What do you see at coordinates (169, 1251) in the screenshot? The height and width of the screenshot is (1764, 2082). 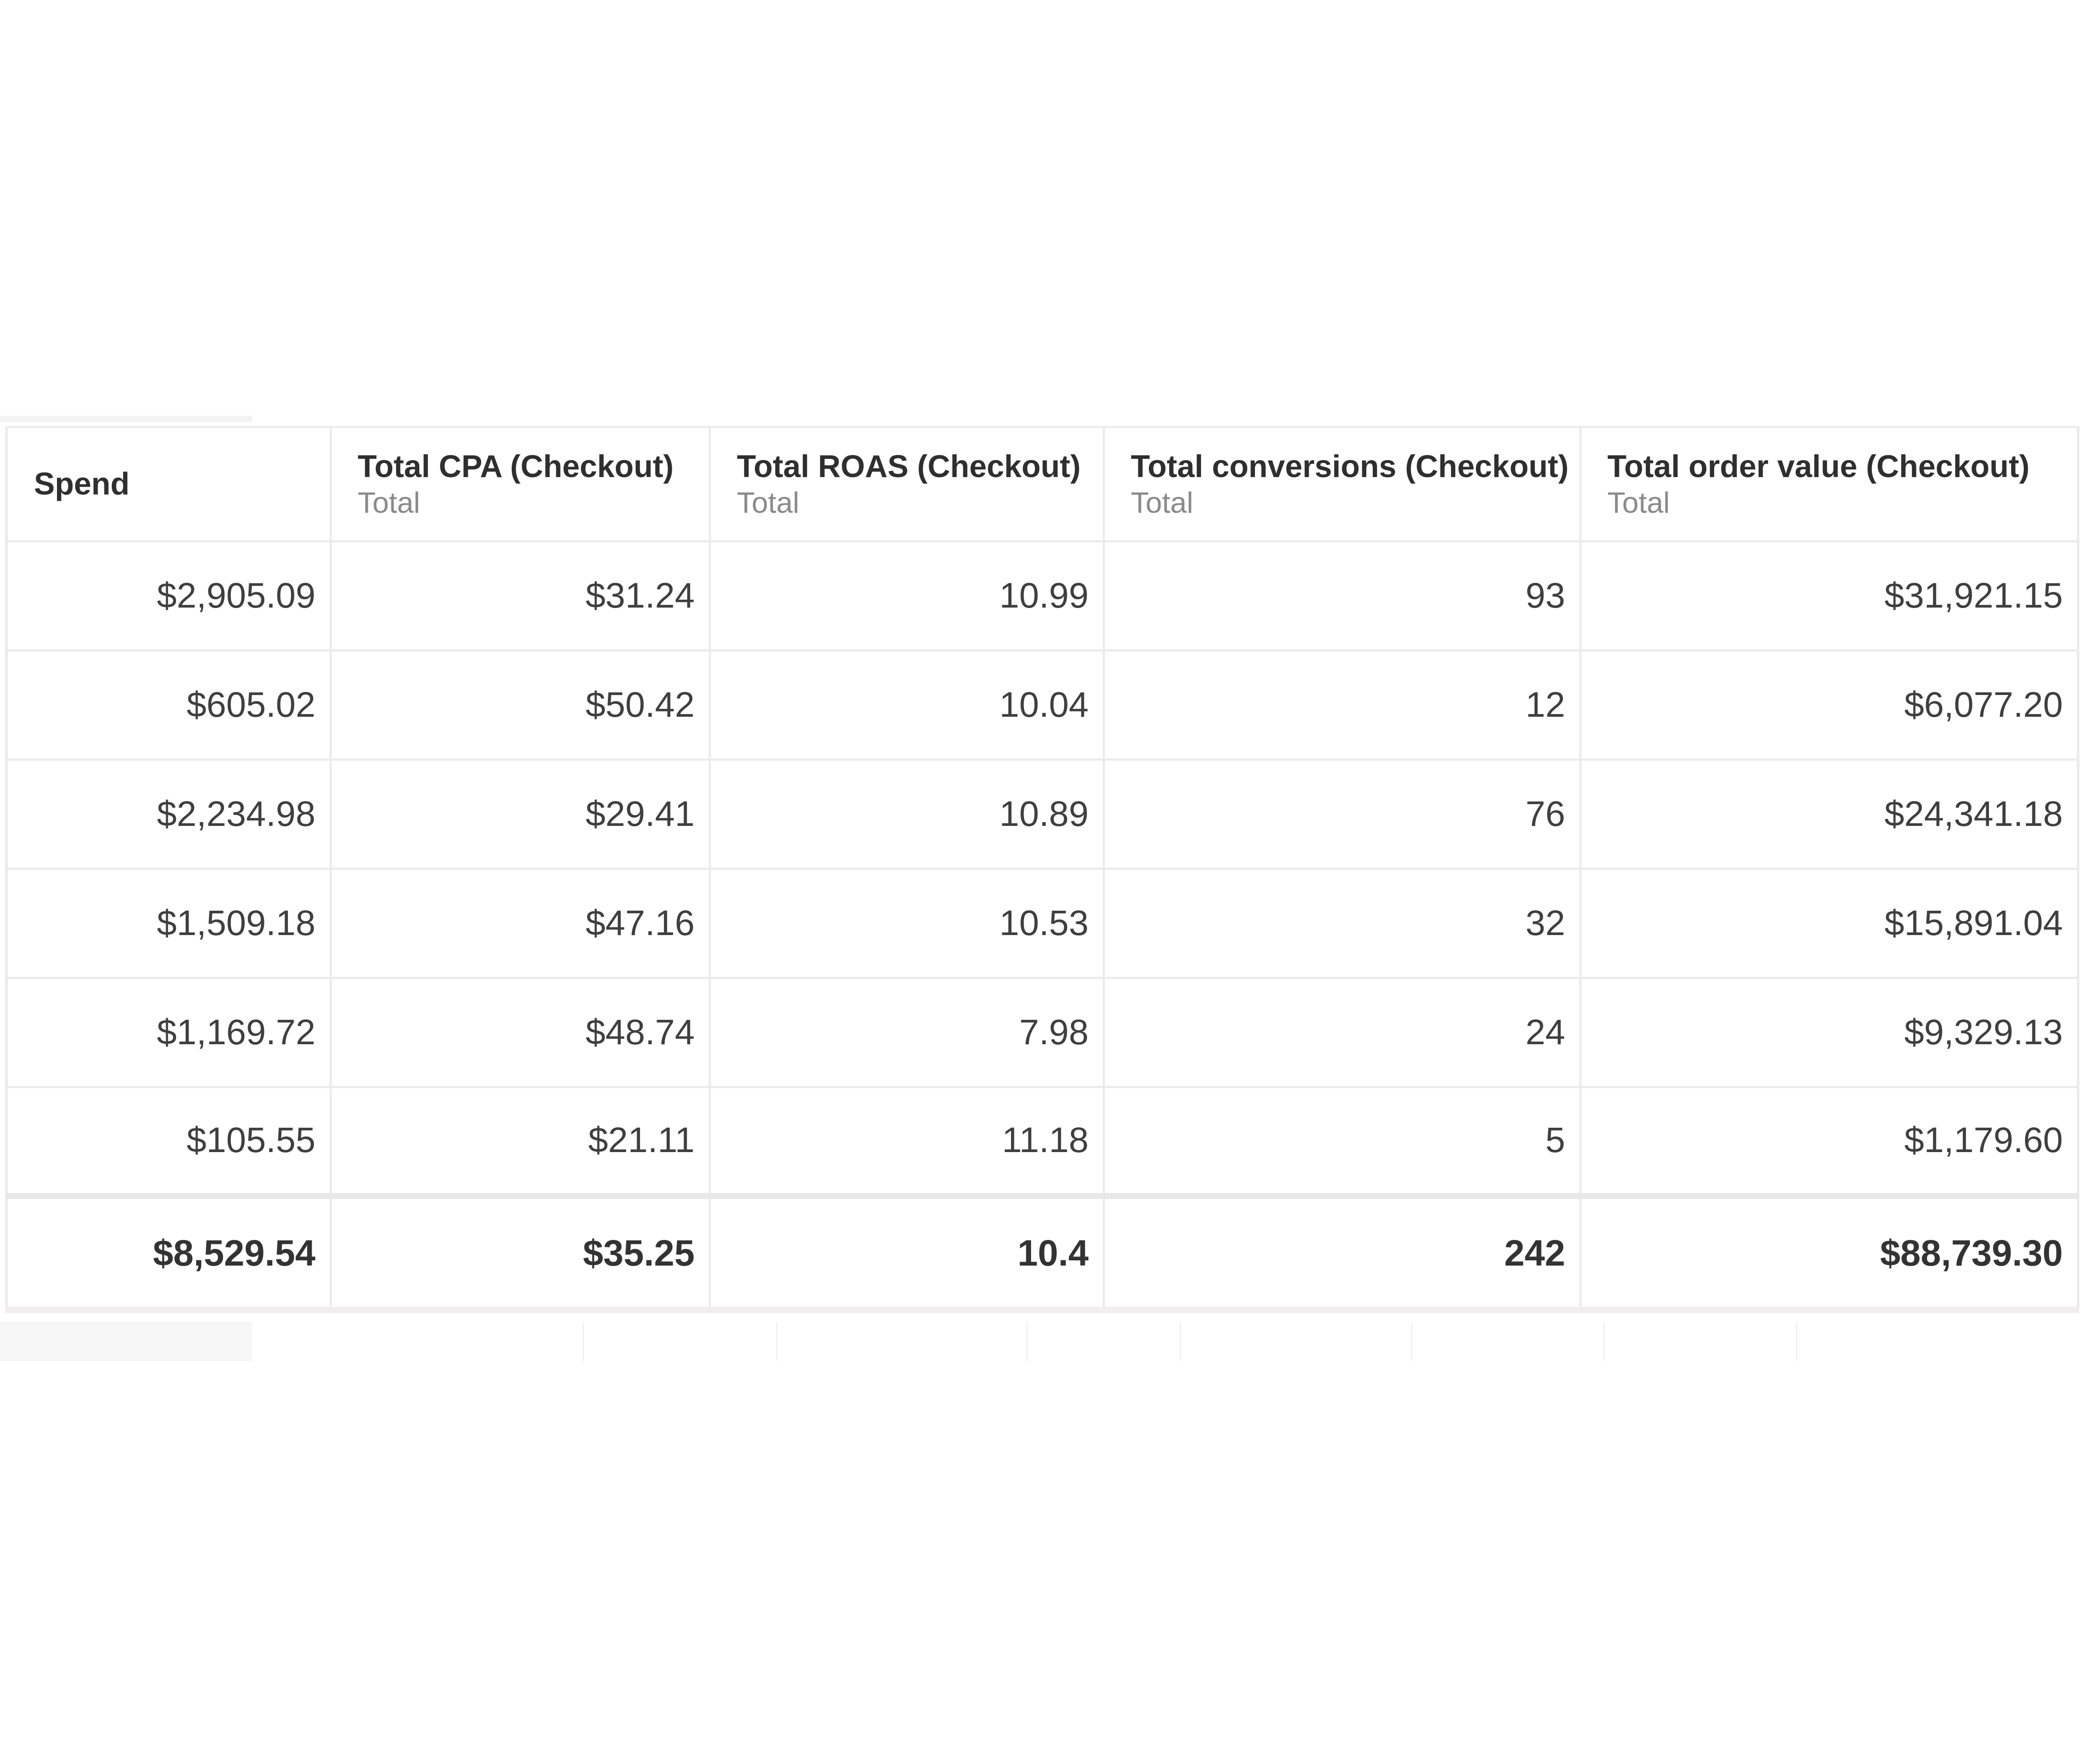 I see `total-spend: $8,529.54` at bounding box center [169, 1251].